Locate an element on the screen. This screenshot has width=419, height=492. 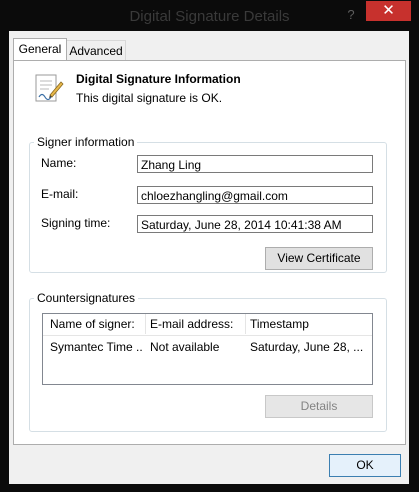
help-button: ? is located at coordinates (351, 15).